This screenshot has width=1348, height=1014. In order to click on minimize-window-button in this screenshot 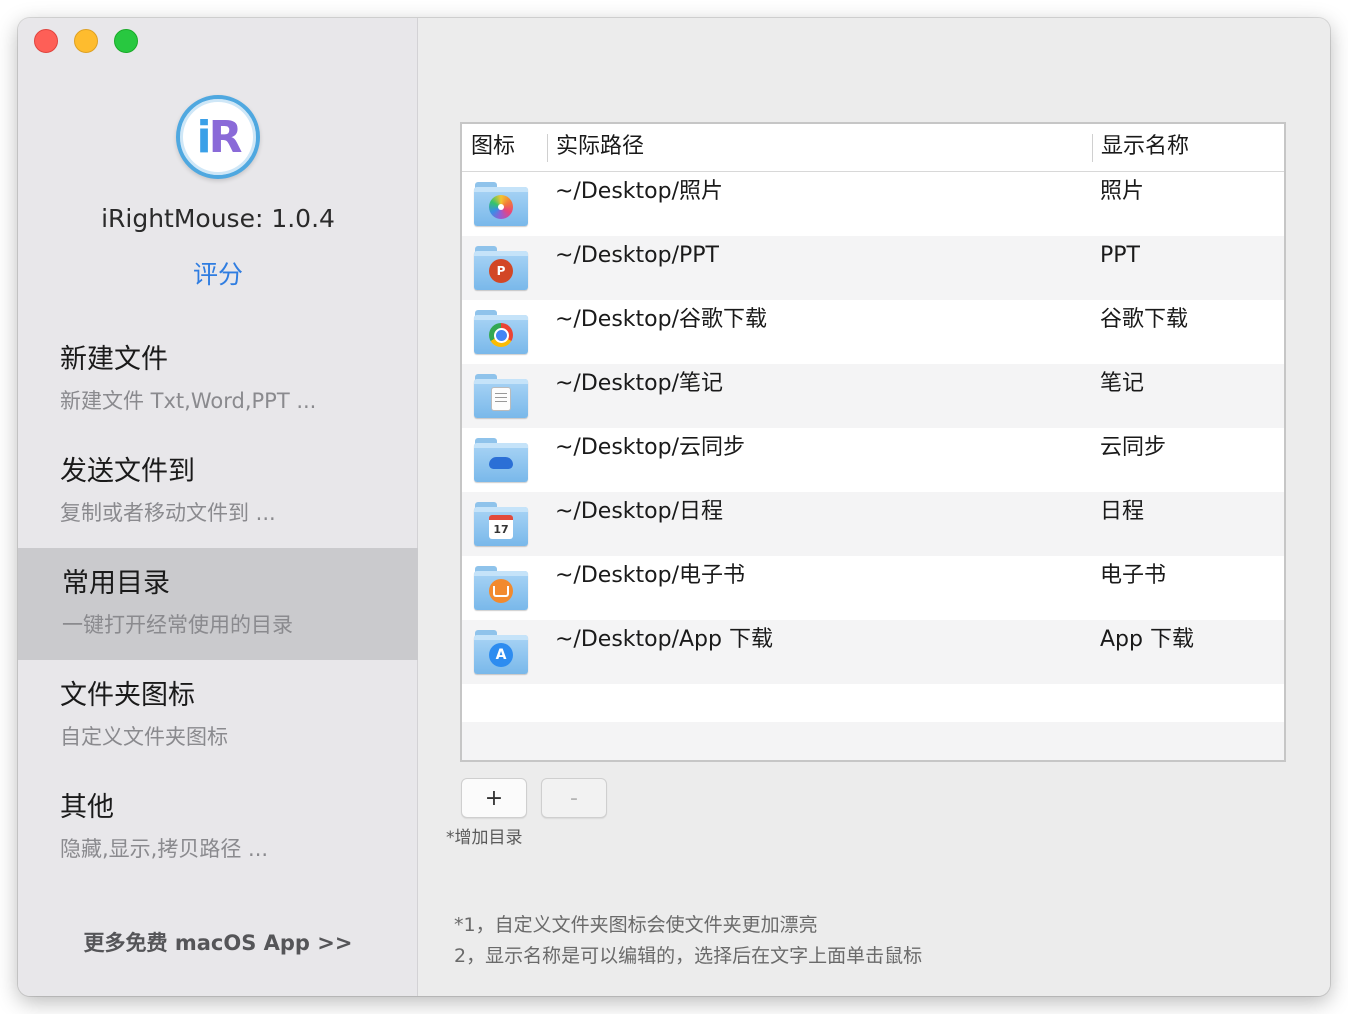, I will do `click(86, 41)`.